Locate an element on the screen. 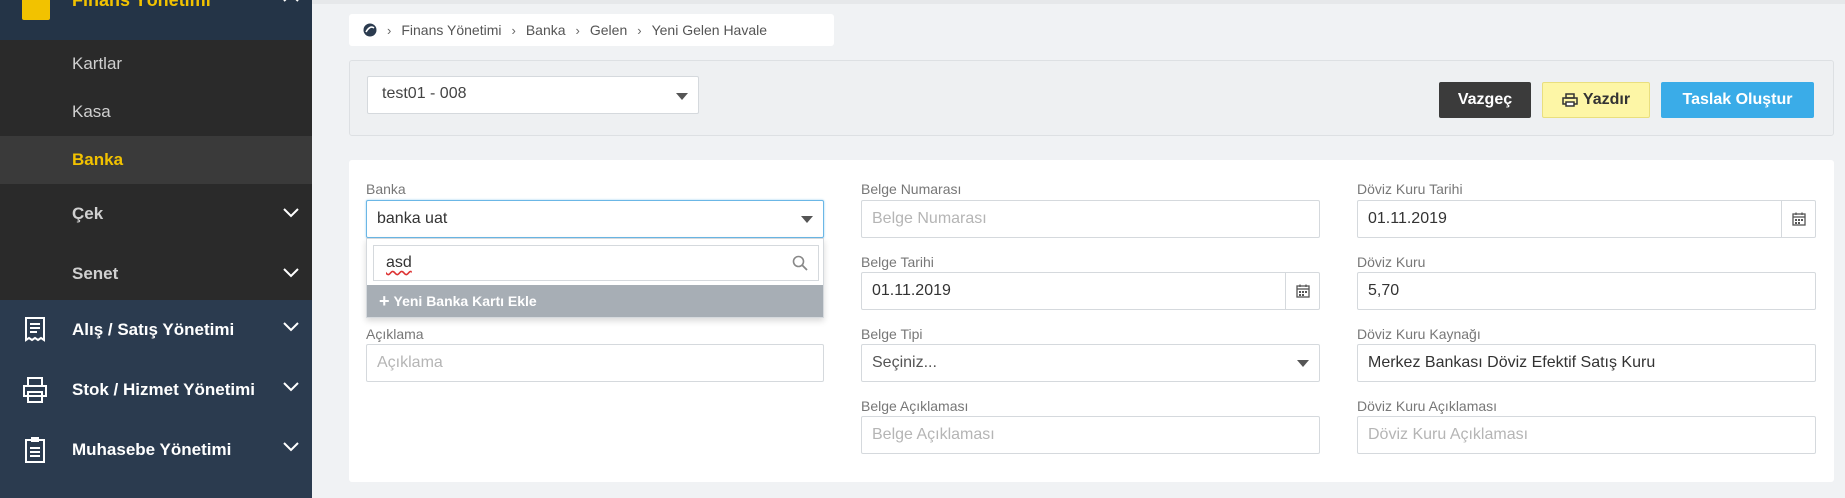 The width and height of the screenshot is (1845, 498). sidebar-subitem-label: Banka is located at coordinates (98, 159).